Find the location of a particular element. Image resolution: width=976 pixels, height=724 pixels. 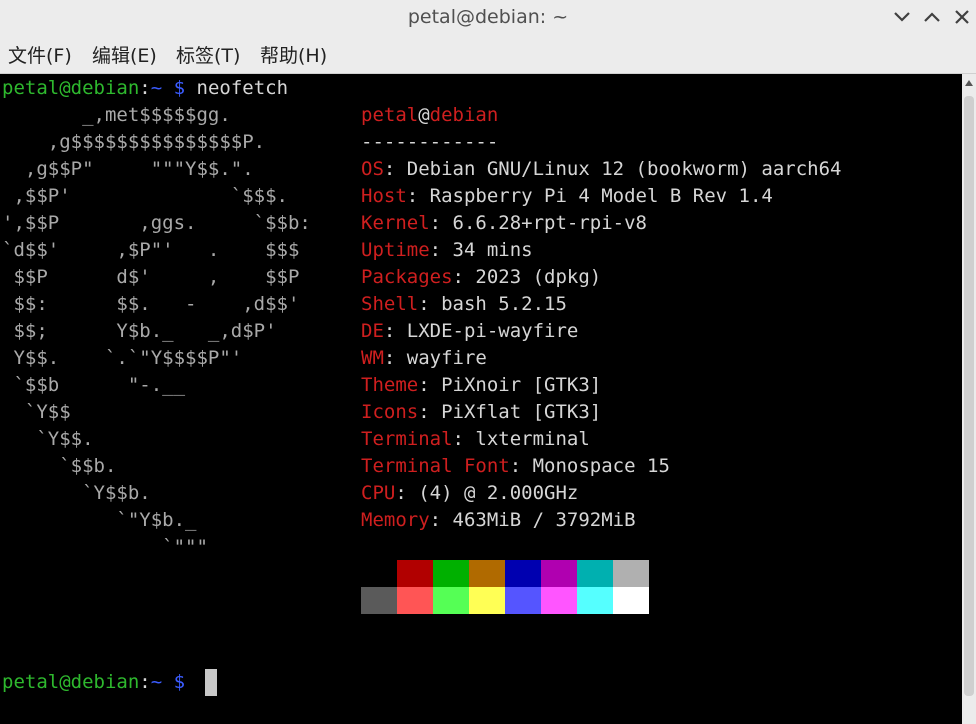

info-row: Theme: PiXnoir [GTK3] is located at coordinates (481, 385).